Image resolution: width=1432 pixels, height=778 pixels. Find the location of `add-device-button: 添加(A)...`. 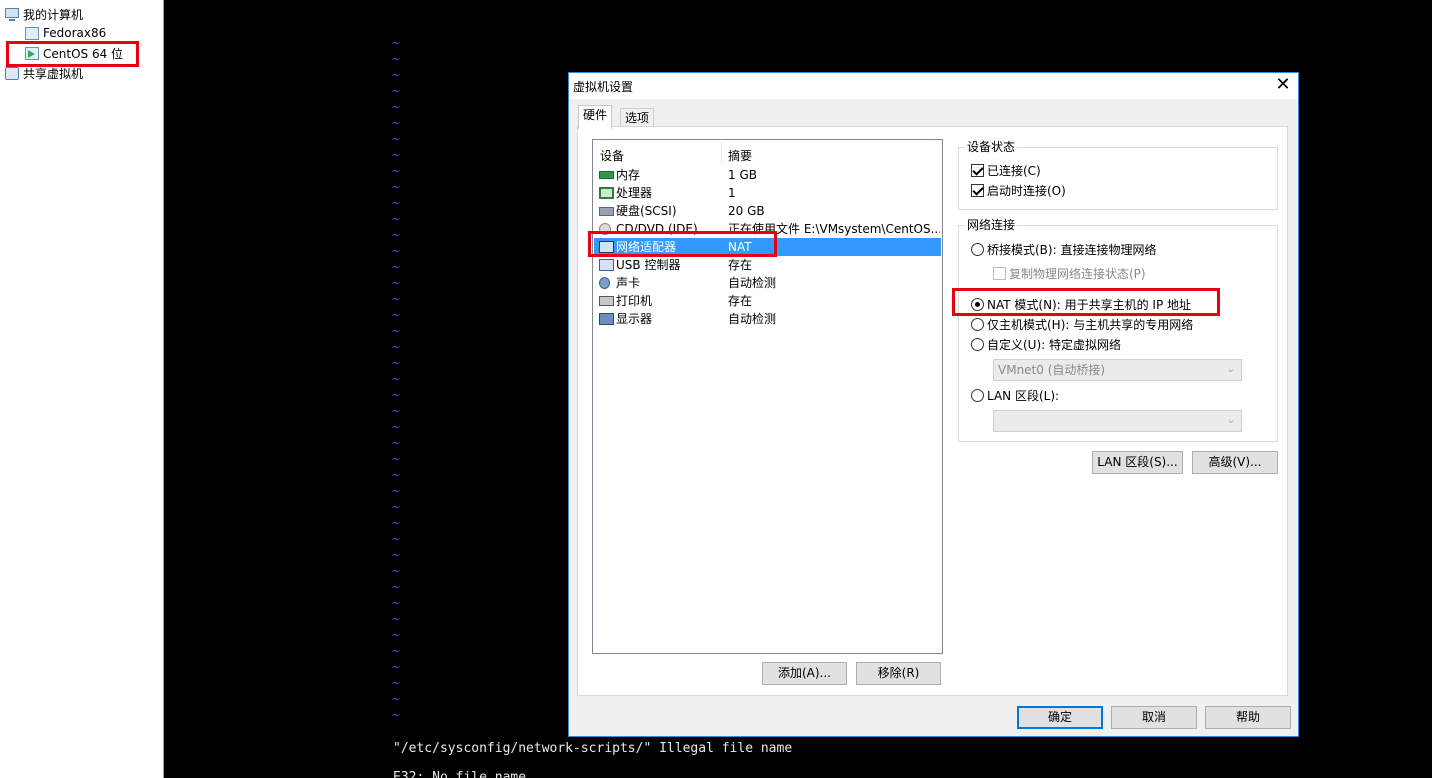

add-device-button: 添加(A)... is located at coordinates (804, 673).